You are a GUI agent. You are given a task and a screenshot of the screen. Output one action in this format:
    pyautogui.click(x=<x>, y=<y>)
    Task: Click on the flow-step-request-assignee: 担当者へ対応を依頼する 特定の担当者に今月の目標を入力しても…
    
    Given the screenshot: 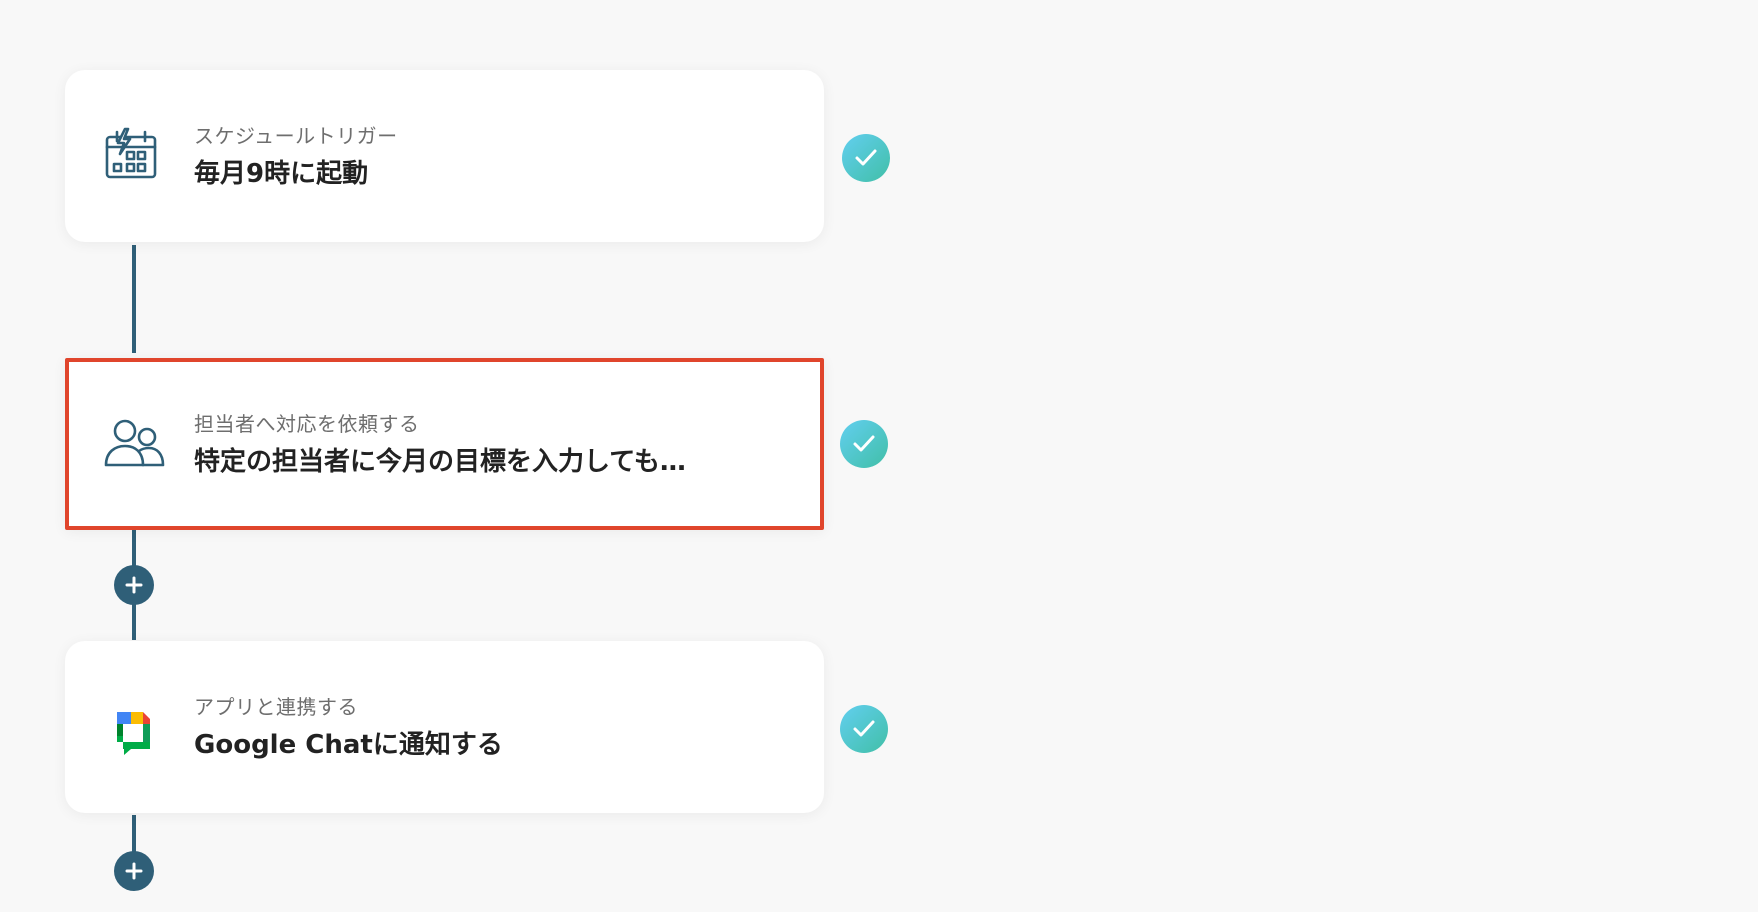 What is the action you would take?
    pyautogui.click(x=444, y=444)
    